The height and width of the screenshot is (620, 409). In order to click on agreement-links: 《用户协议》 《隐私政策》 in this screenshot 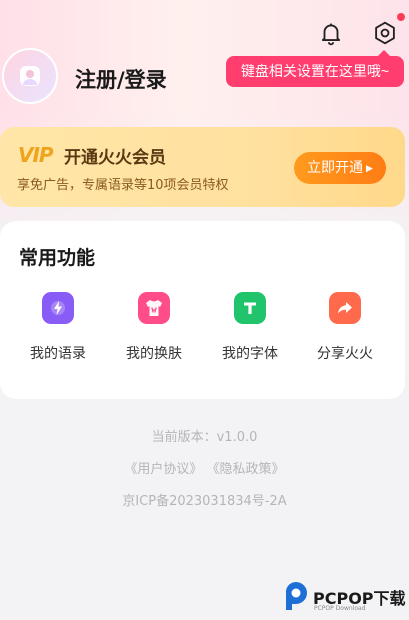, I will do `click(204, 467)`.